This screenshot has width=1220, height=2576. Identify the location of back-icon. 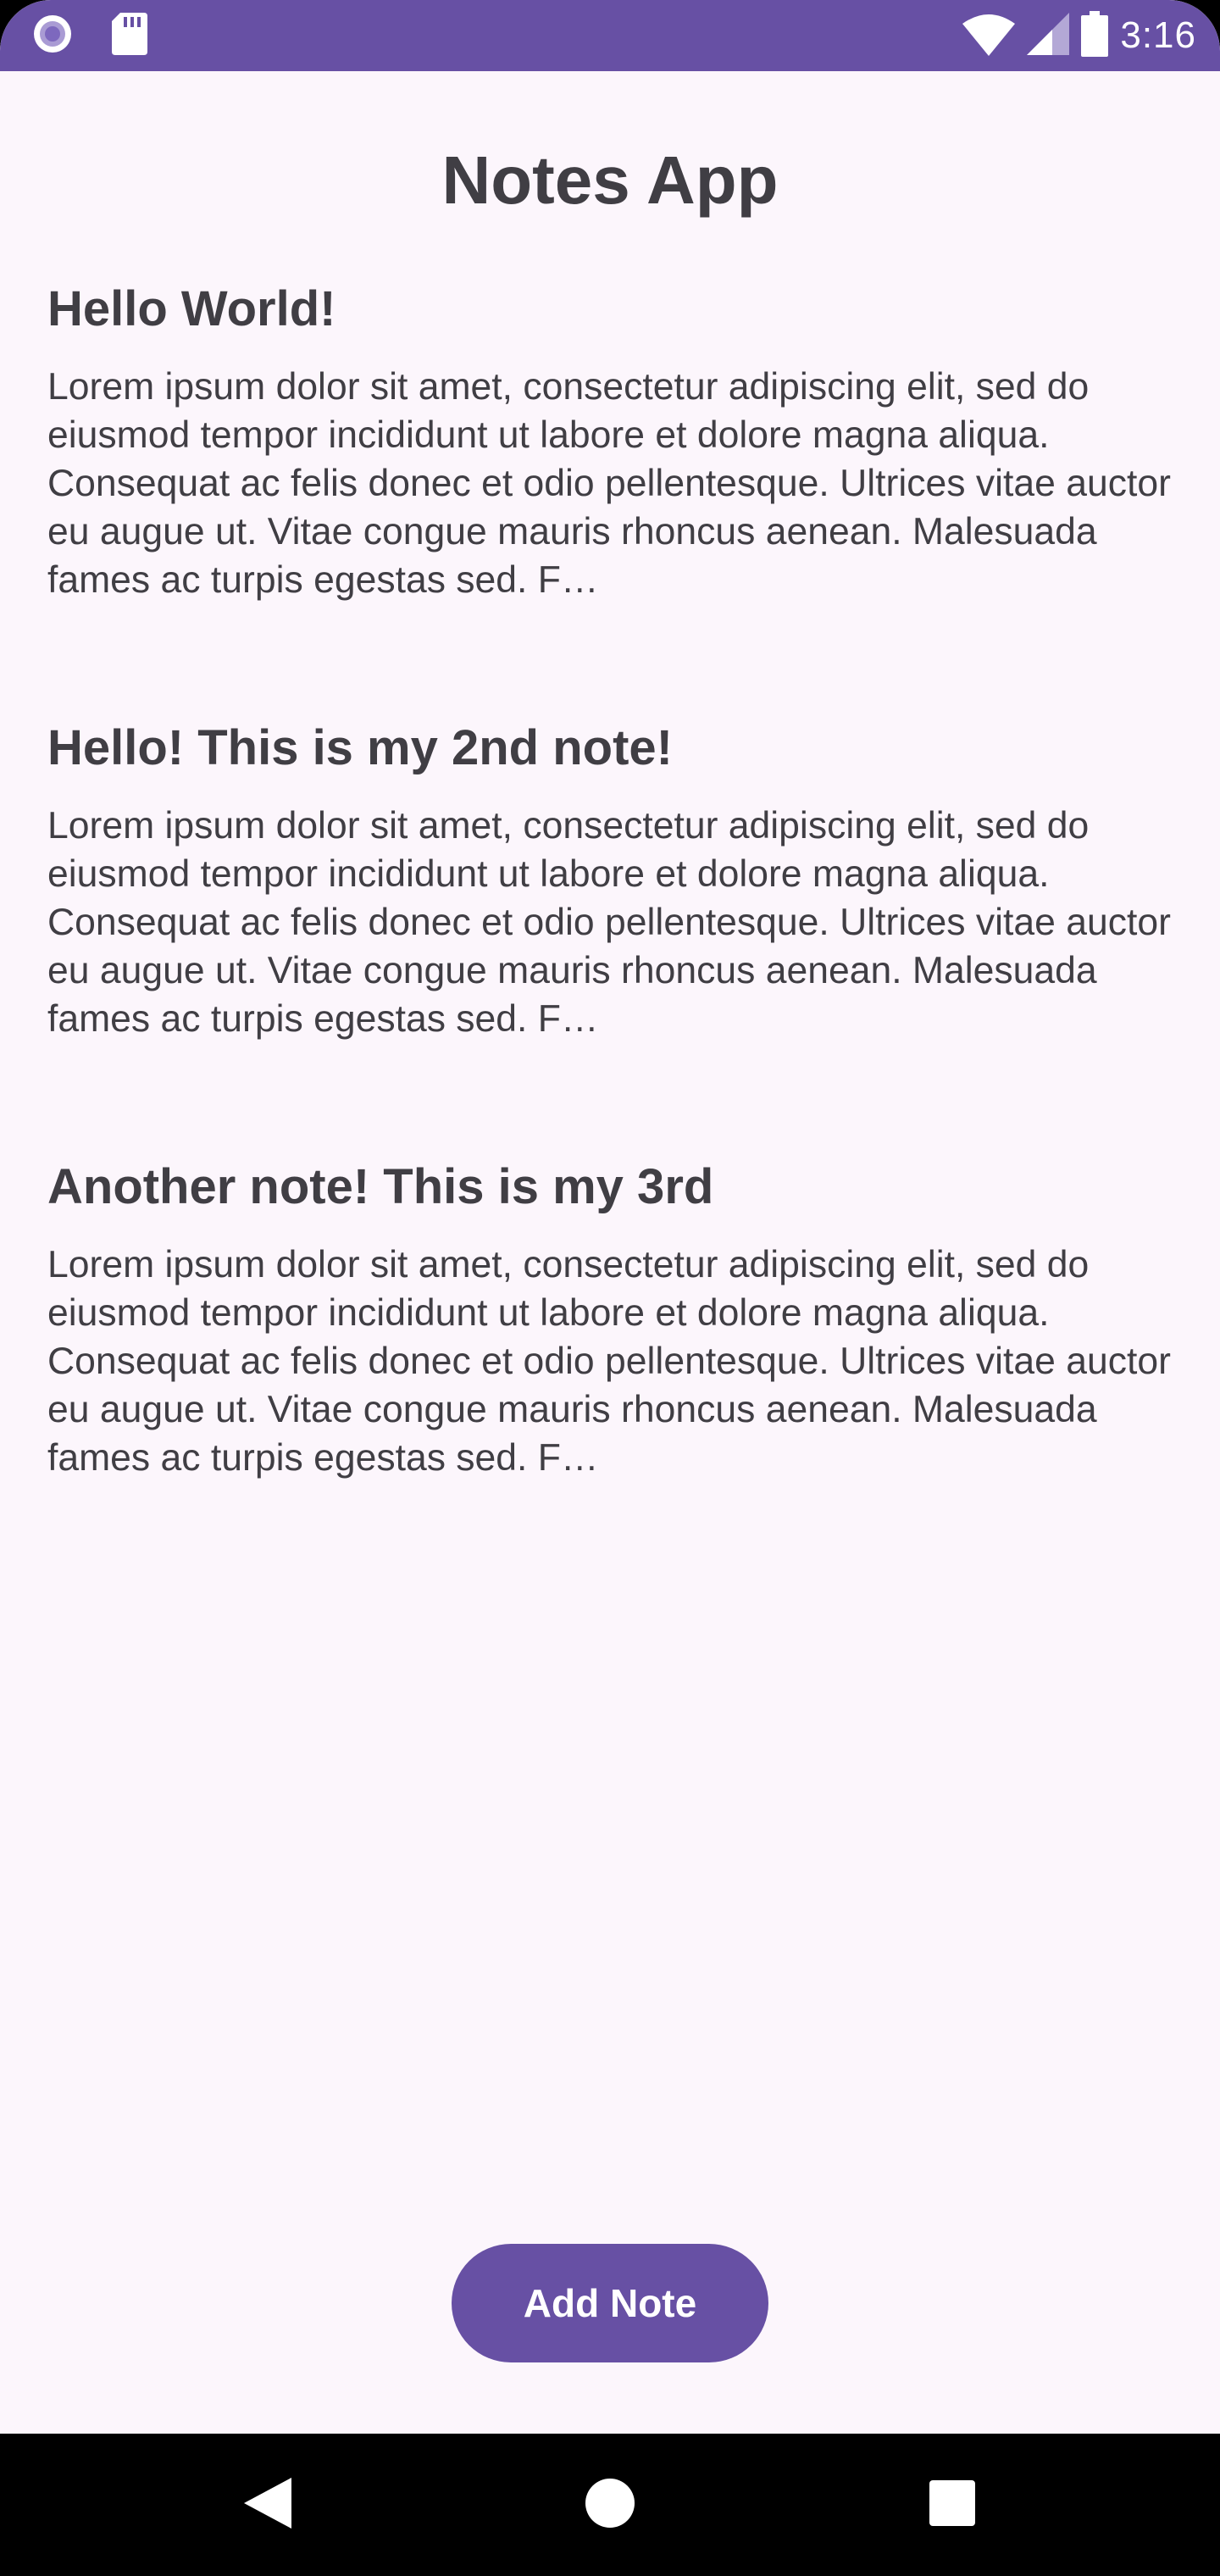
(267, 2505).